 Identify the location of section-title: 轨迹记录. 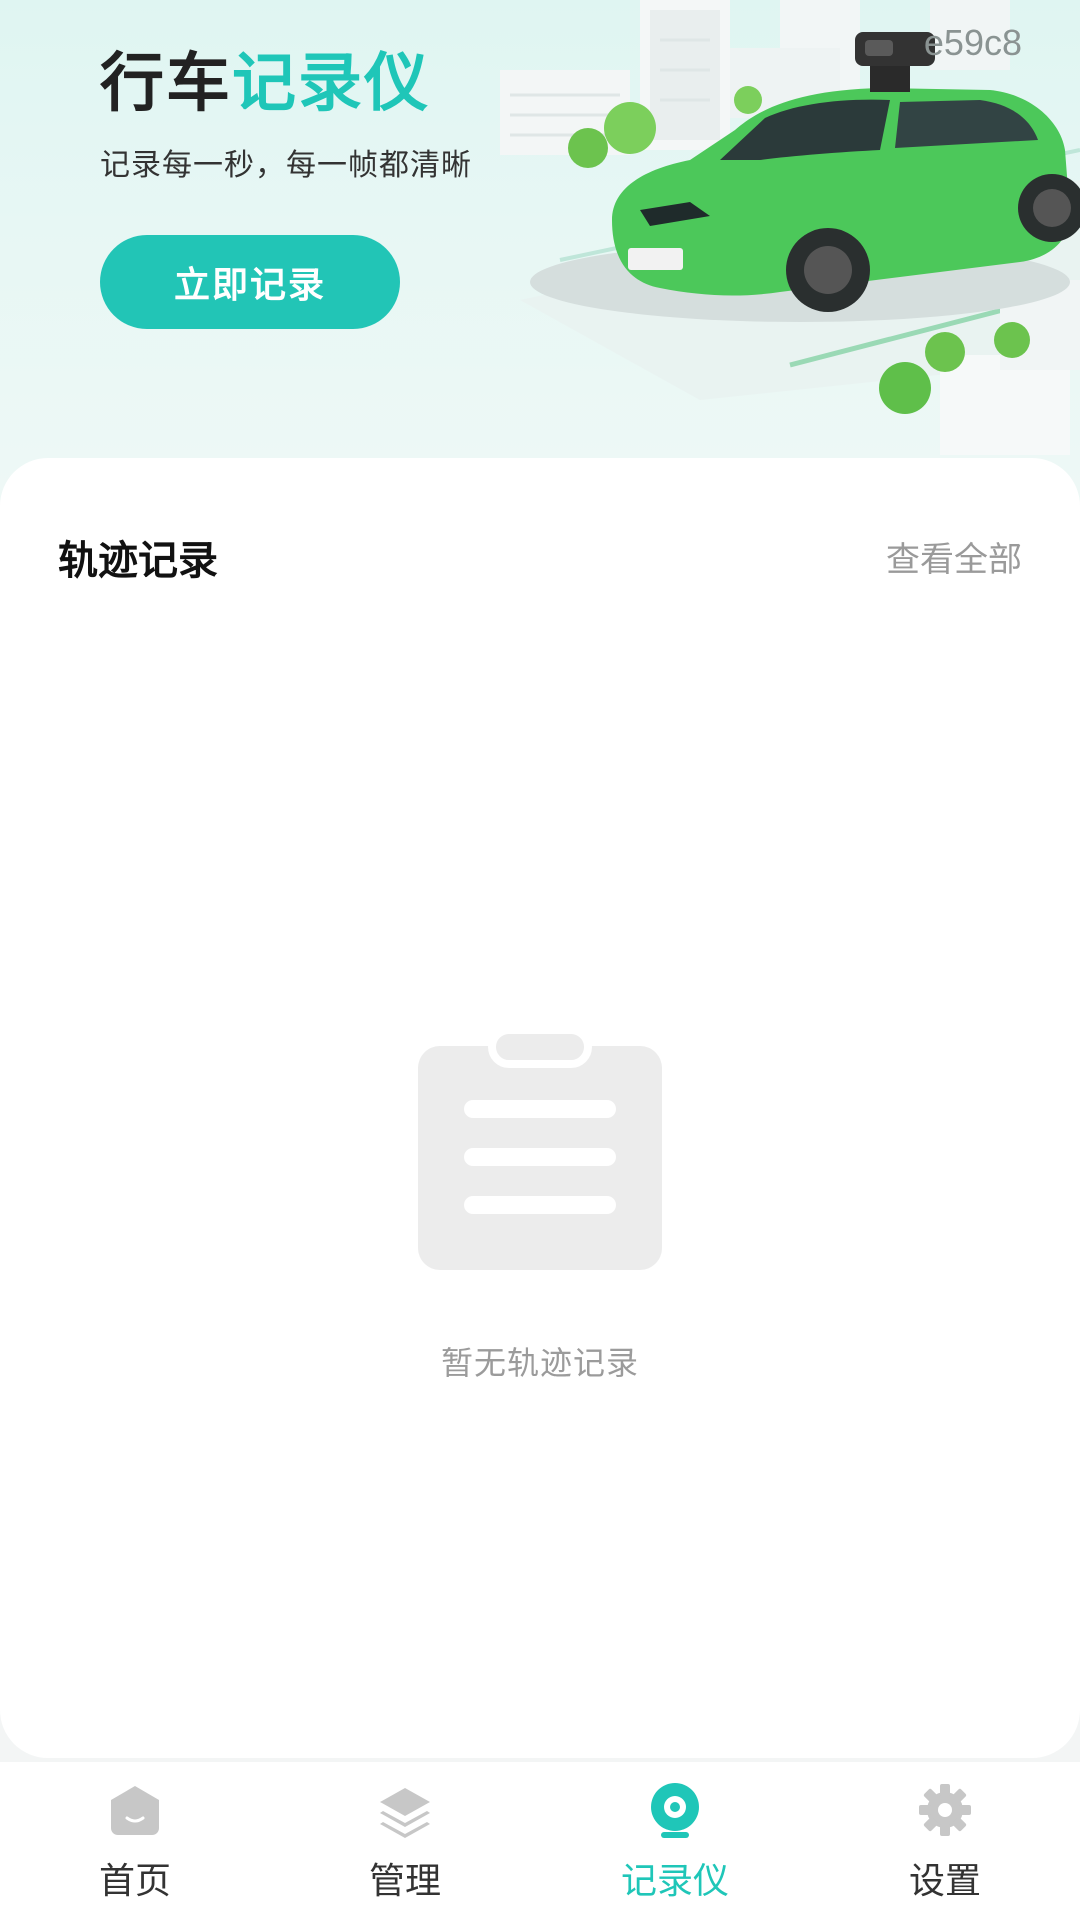
(138, 561).